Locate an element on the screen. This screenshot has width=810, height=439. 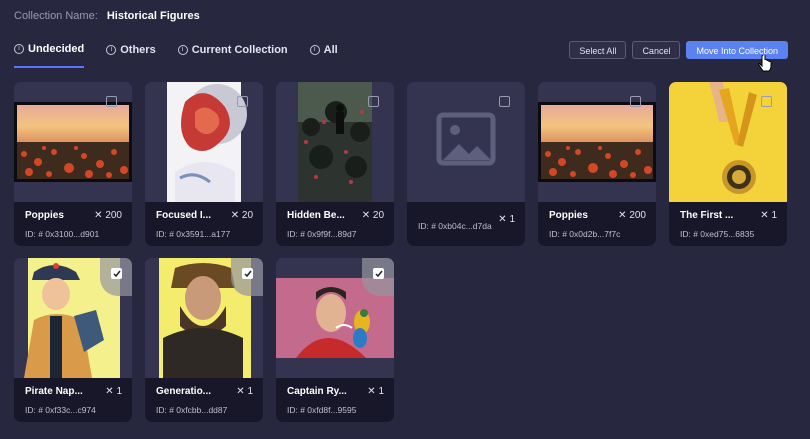
tab-undecided: i Undecided is located at coordinates (49, 55).